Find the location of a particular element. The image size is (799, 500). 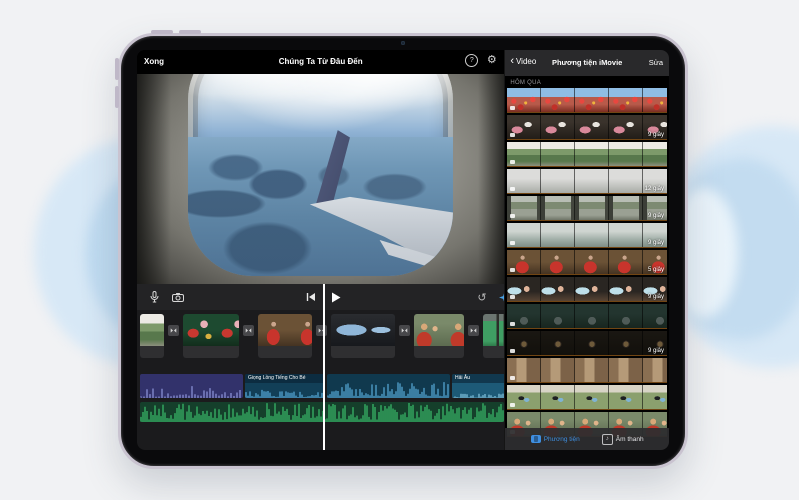

camera-icon is located at coordinates (178, 297).